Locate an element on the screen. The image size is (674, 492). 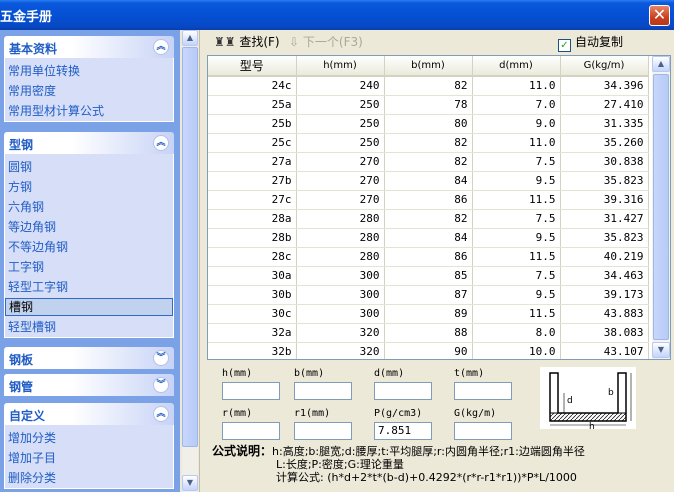
group-1: 型钢 ︽ 圆钢 方钢 六角钢 等边角钢 不等边角钢 工字钢 轻型工字钢 槽钢 轻型槽钢 is located at coordinates (89, 235).